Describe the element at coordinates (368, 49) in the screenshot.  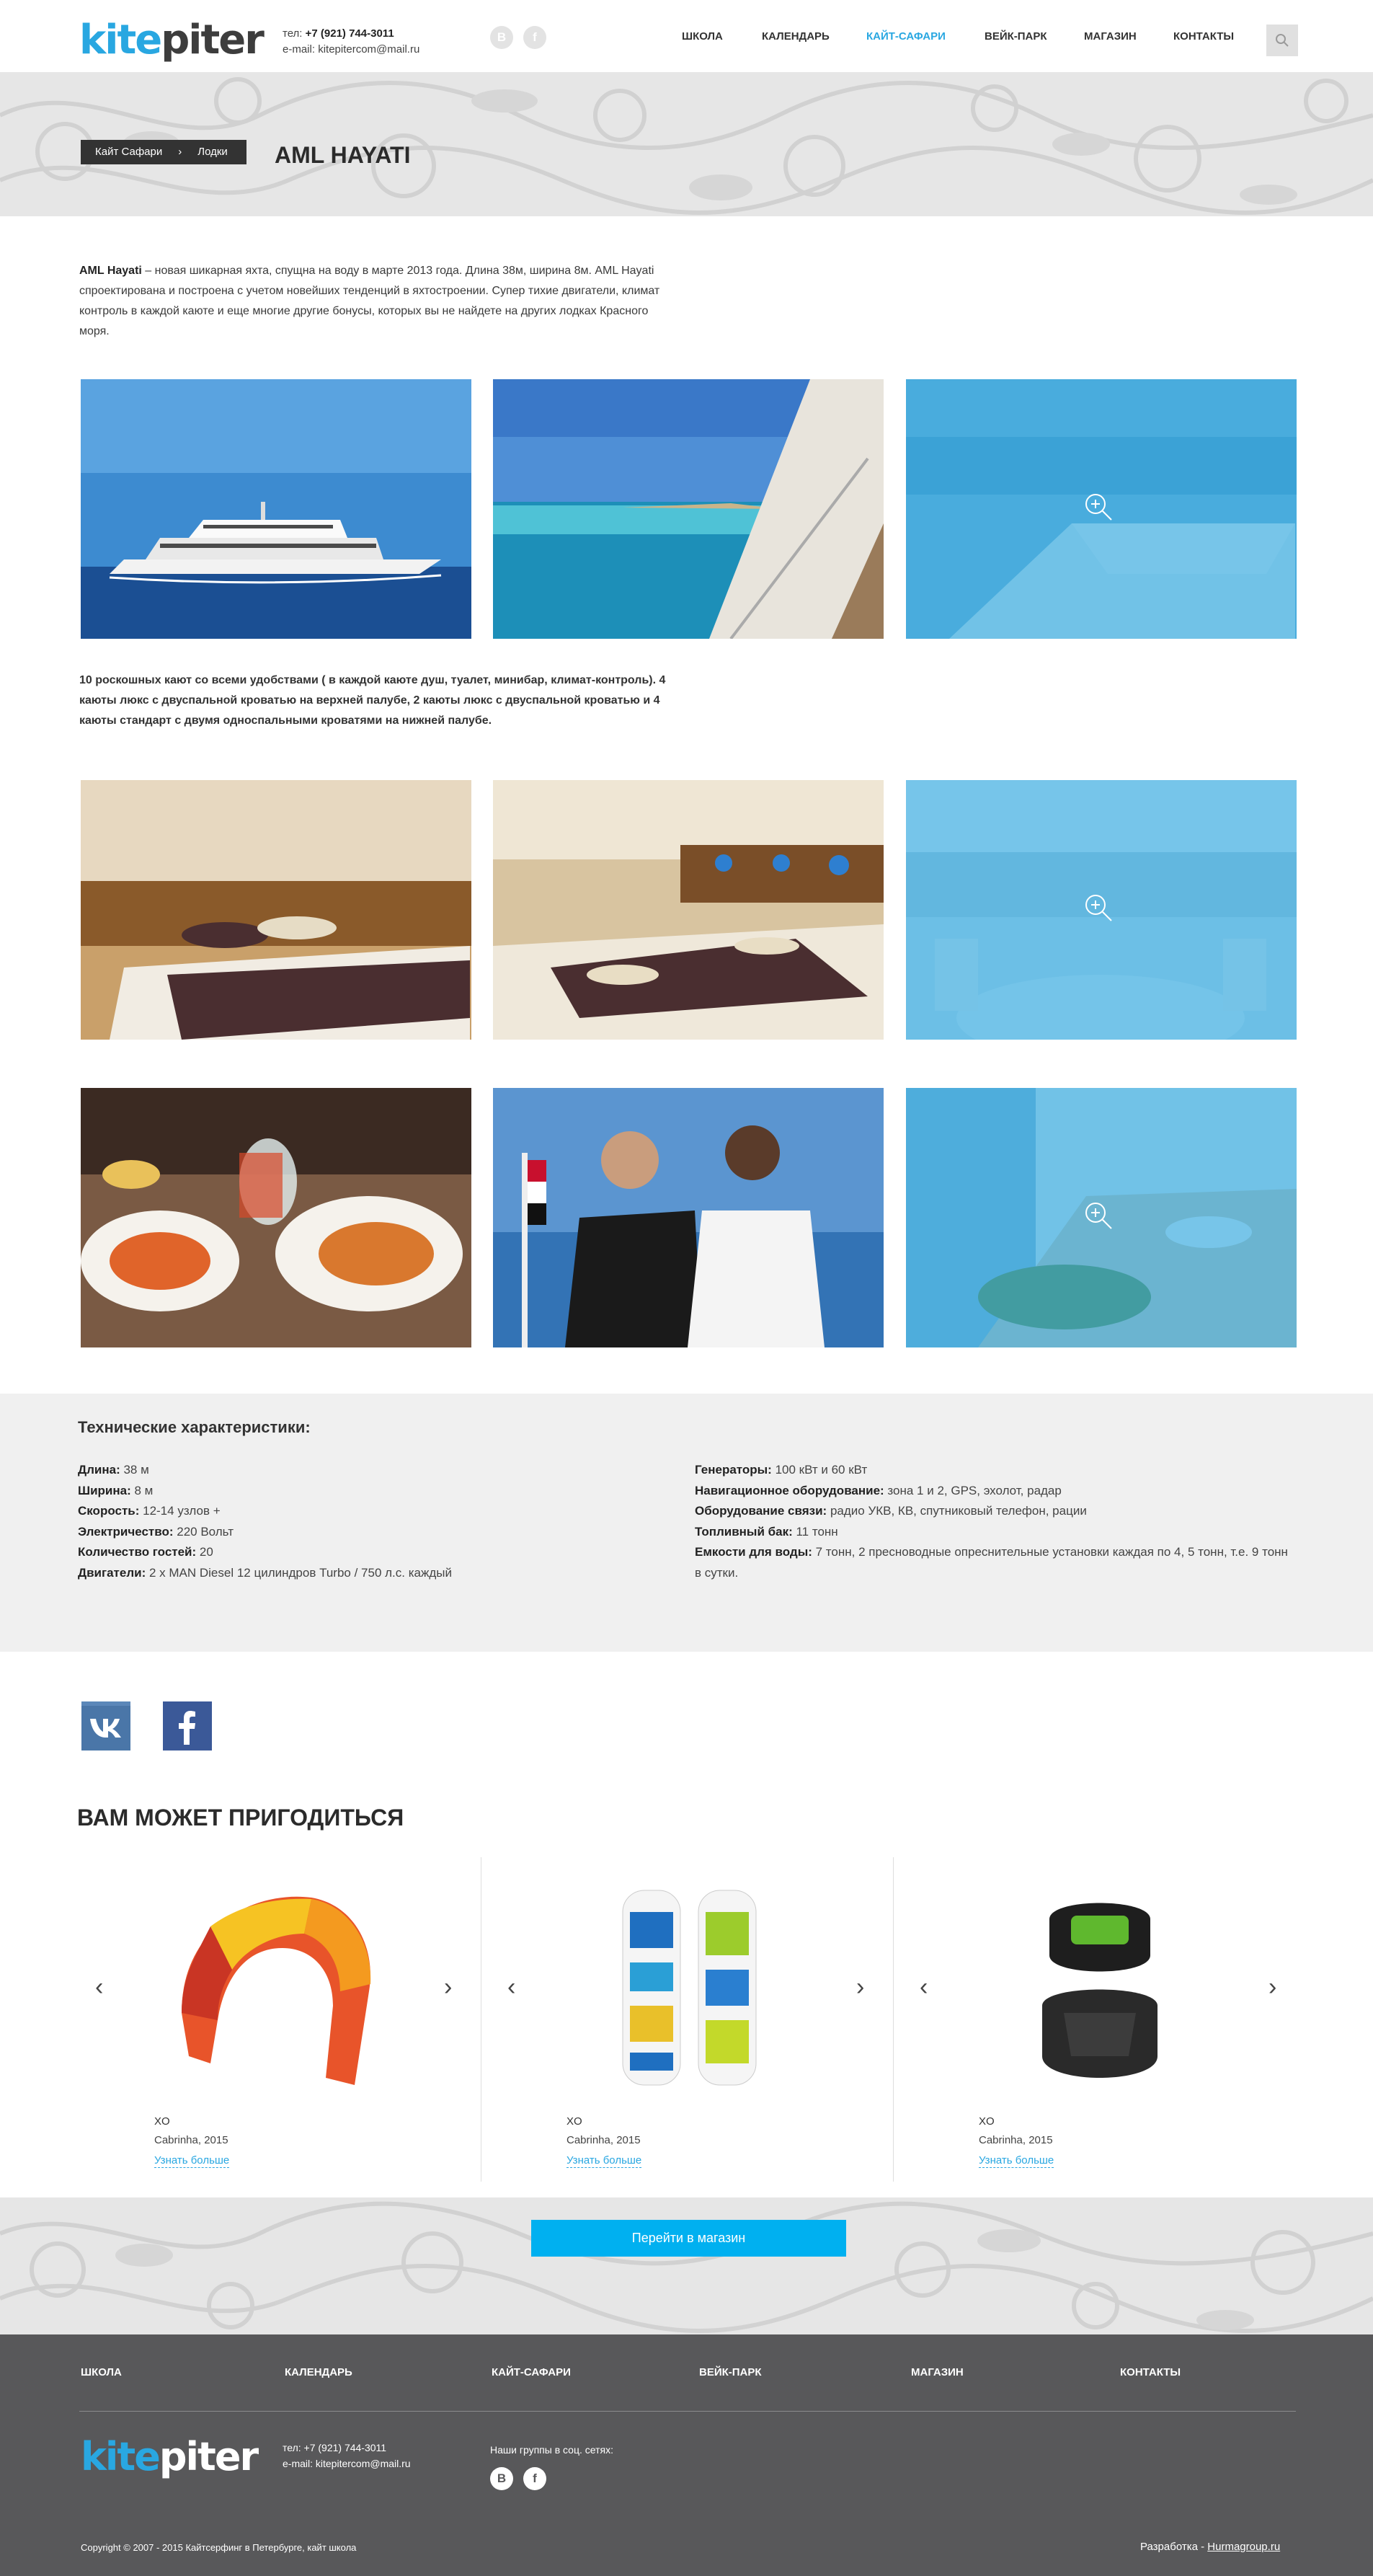
I see `email-address: kitepitercom@mail.ru` at that location.